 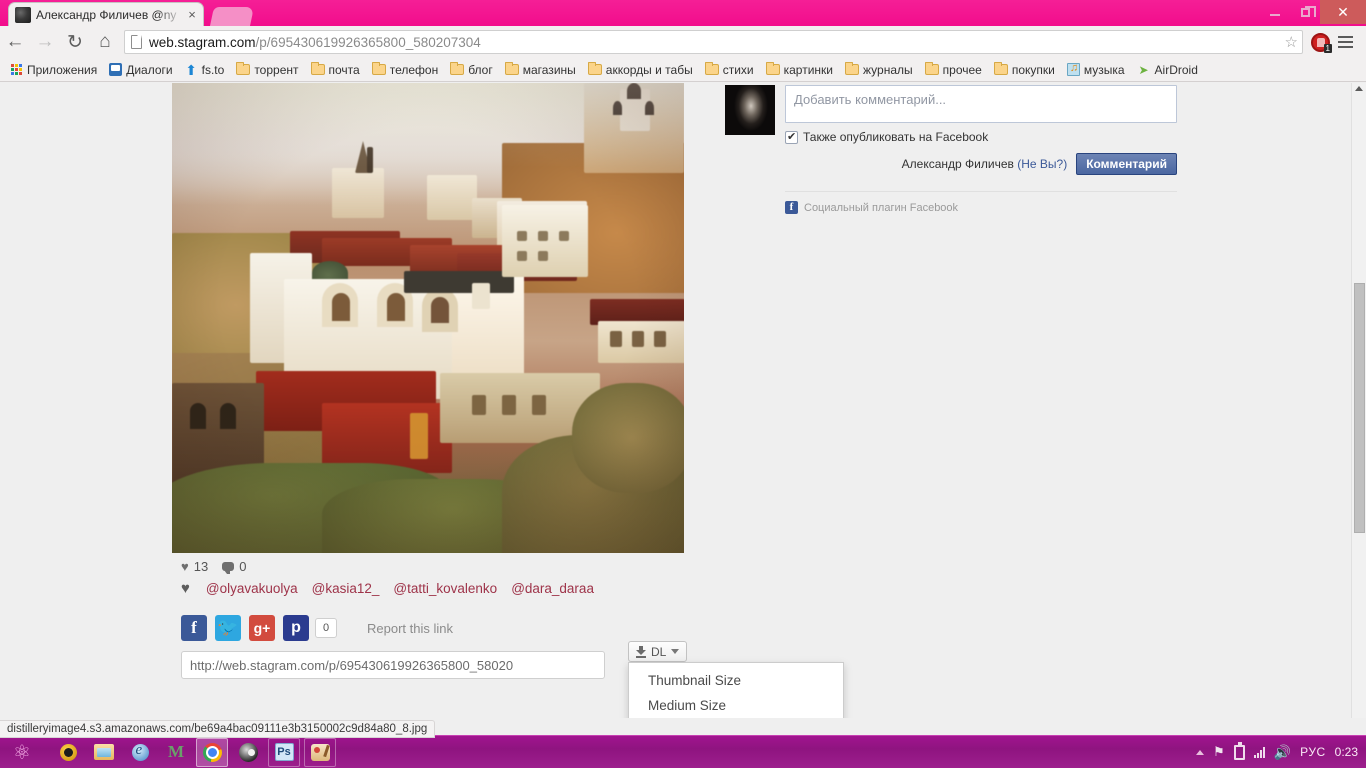 I want to click on current-user-name: Александр Филичев (Не Вы?), so click(x=985, y=164).